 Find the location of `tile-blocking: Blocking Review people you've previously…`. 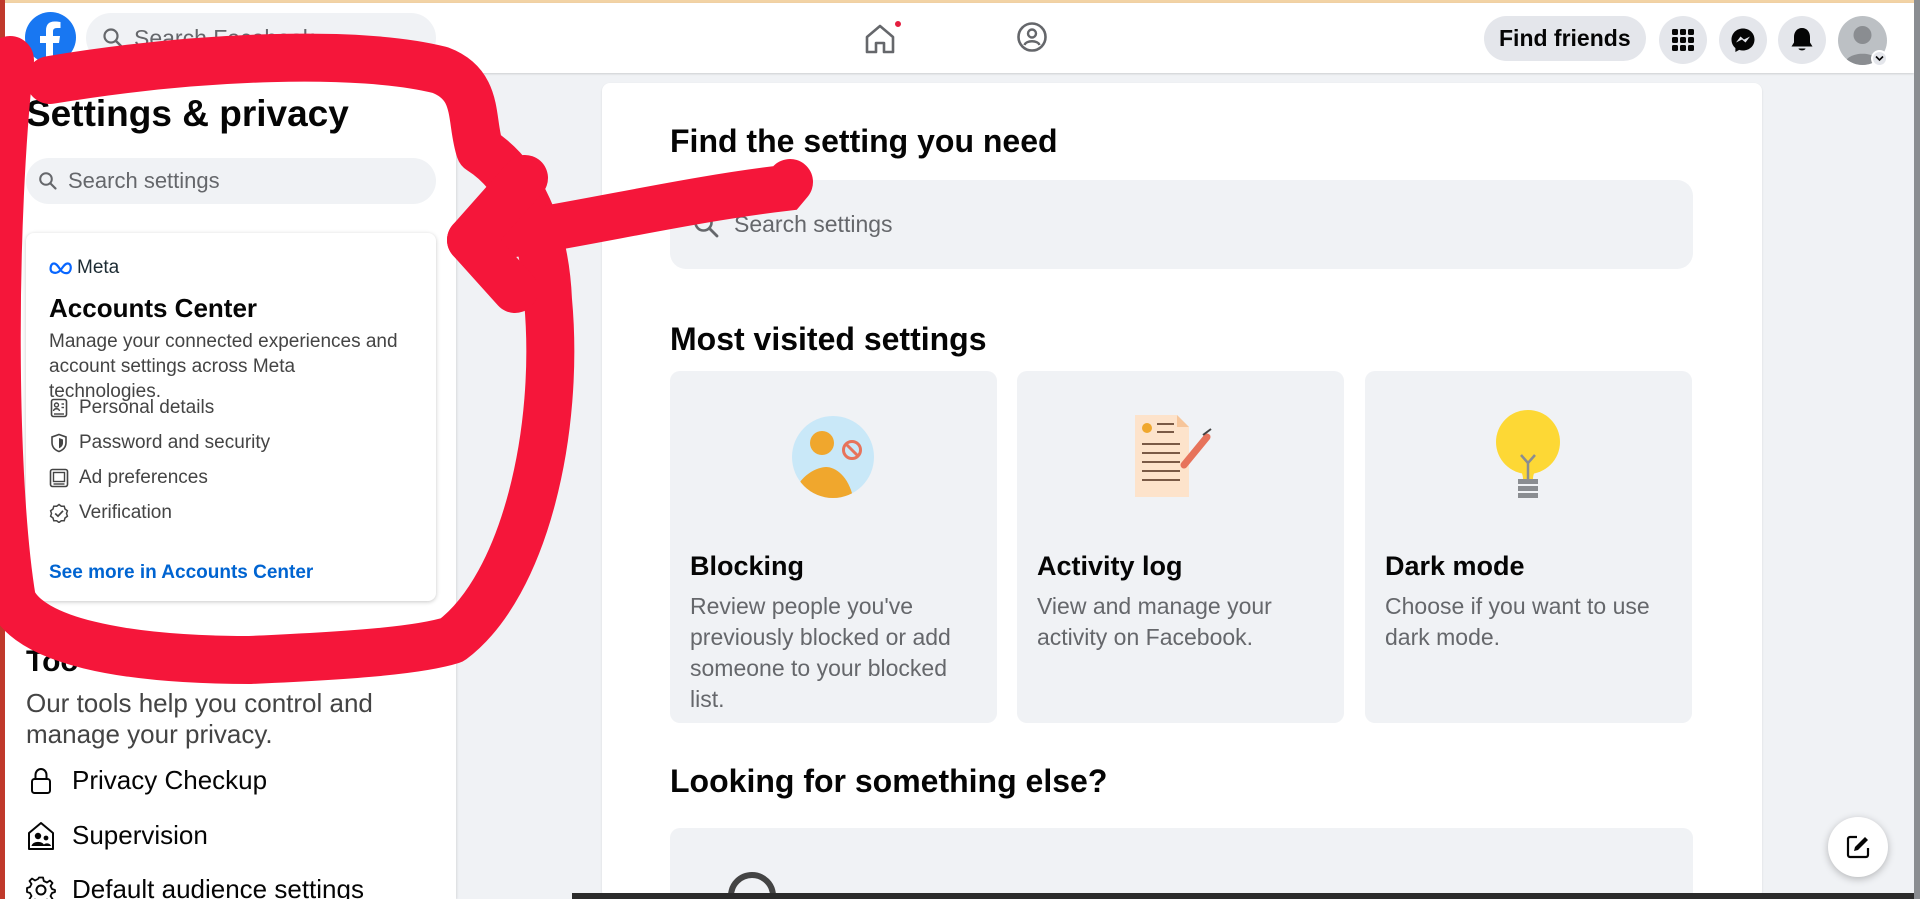

tile-blocking: Blocking Review people you've previously… is located at coordinates (833, 547).